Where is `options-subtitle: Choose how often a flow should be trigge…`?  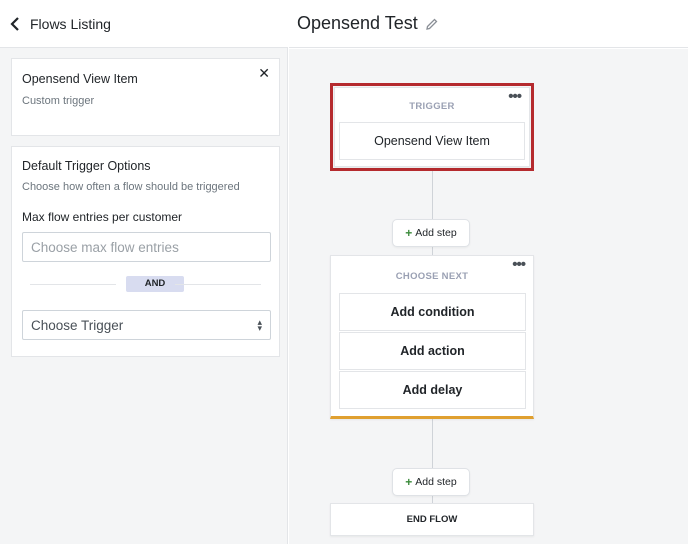
options-subtitle: Choose how often a flow should be trigge… is located at coordinates (131, 187).